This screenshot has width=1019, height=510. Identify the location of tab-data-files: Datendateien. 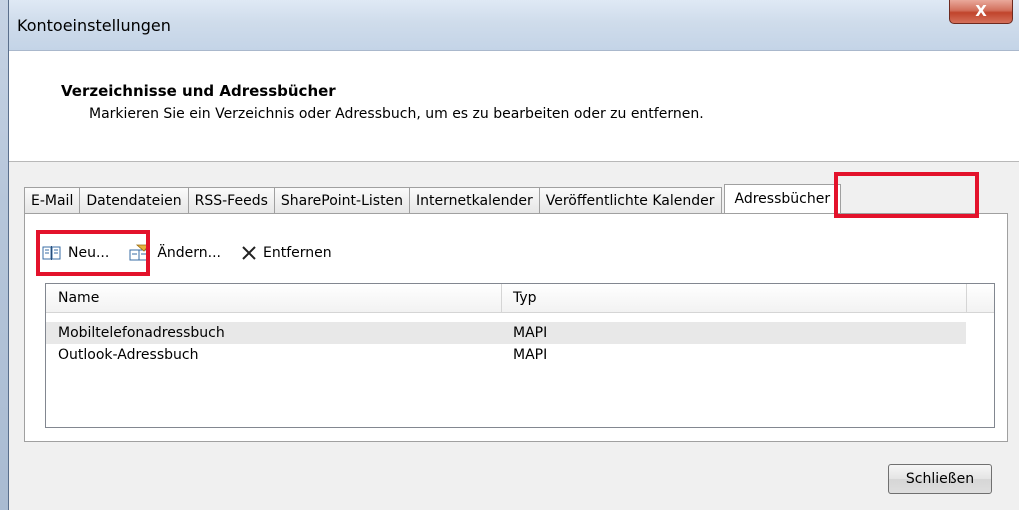
(133, 200).